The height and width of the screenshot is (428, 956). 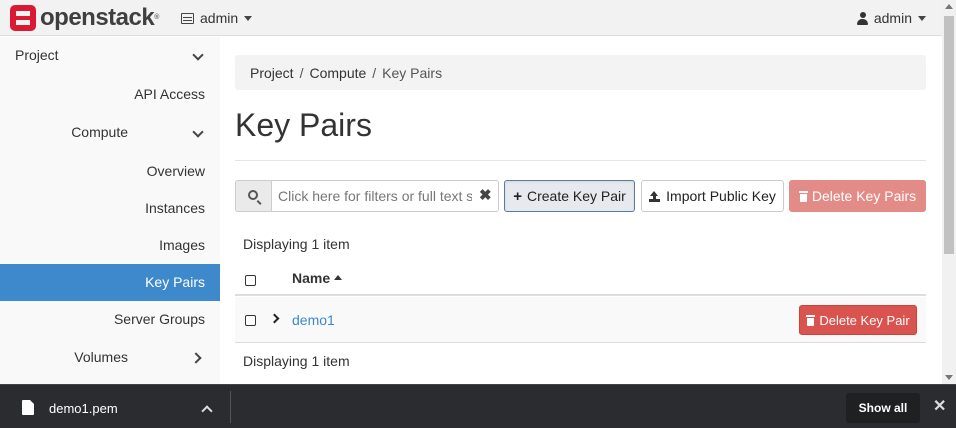 What do you see at coordinates (569, 196) in the screenshot?
I see `create-key-pair-button: + Create Key Pair` at bounding box center [569, 196].